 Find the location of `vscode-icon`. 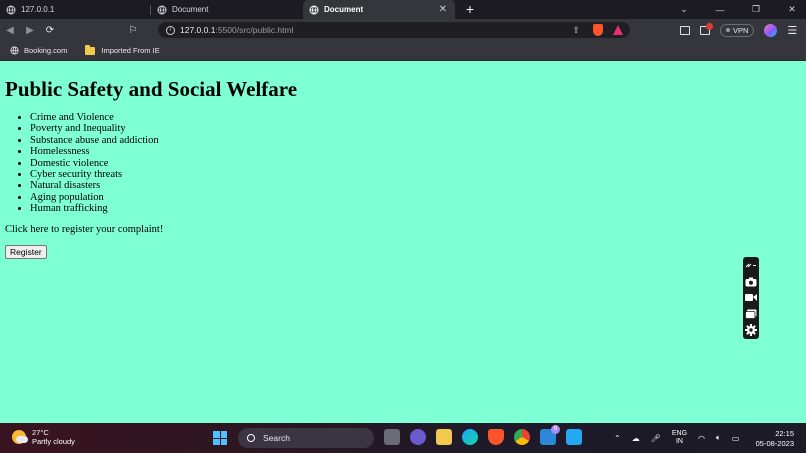

vscode-icon is located at coordinates (574, 437).